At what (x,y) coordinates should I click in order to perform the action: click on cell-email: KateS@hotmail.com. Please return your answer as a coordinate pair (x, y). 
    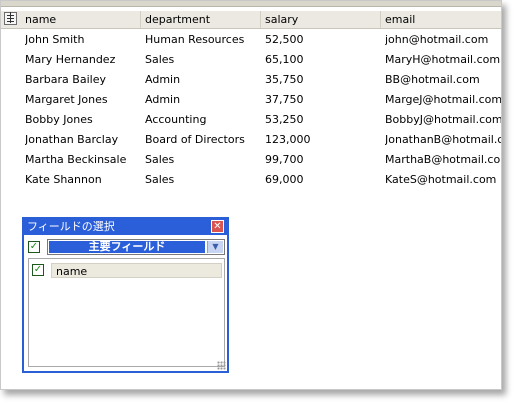
    Looking at the image, I should click on (441, 179).